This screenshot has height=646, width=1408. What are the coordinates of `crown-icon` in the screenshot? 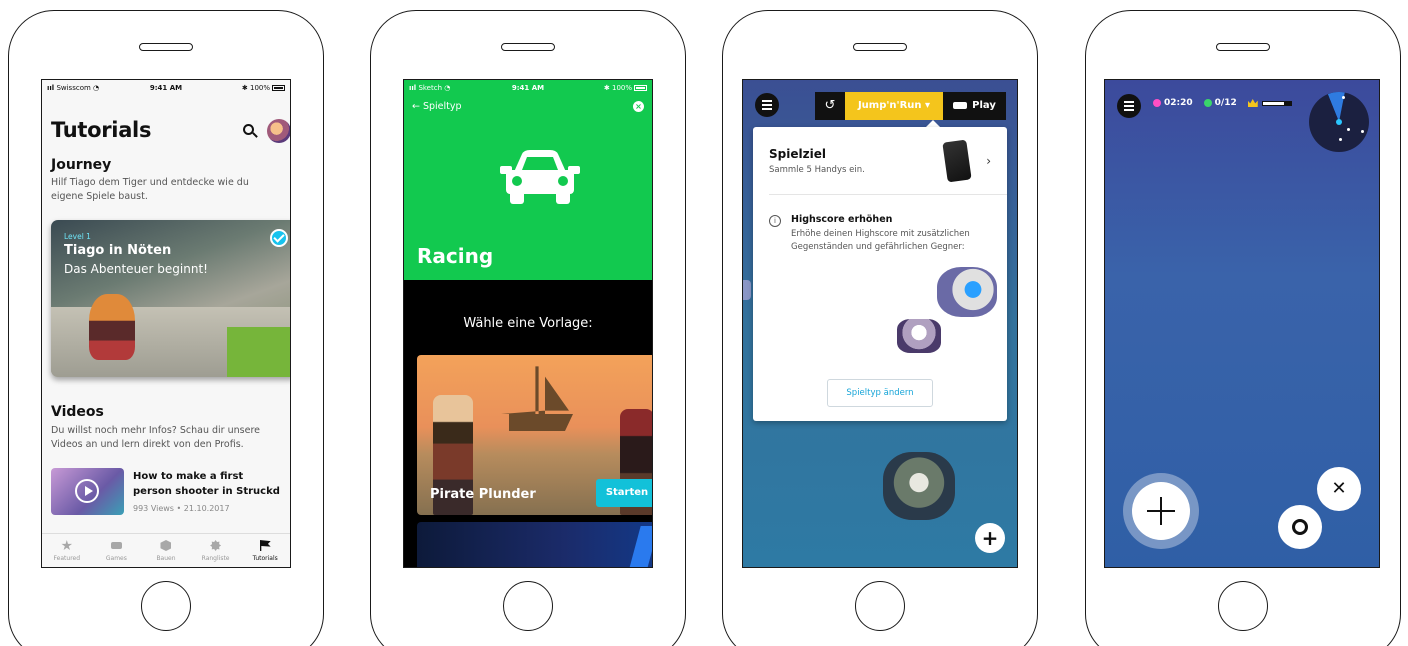 It's located at (1252, 103).